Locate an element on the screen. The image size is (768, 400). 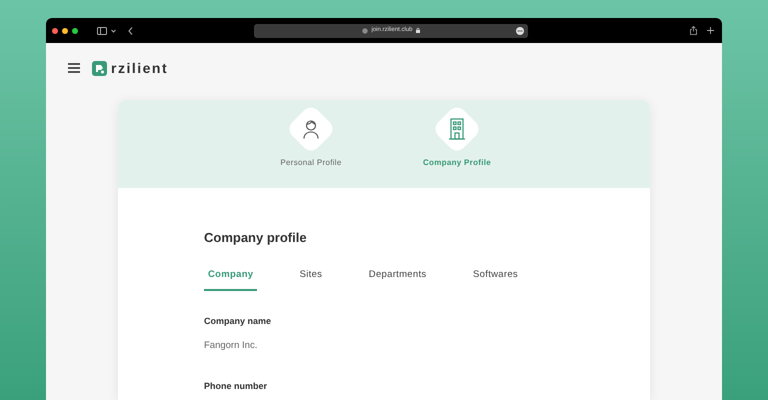
field-label: Company name is located at coordinates (238, 321).